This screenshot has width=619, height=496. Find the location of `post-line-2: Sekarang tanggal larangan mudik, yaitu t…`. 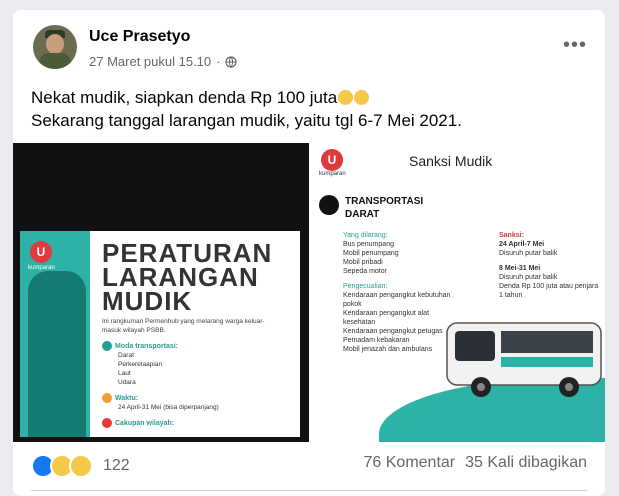

post-line-2: Sekarang tanggal larangan mudik, yaitu t… is located at coordinates (246, 120).